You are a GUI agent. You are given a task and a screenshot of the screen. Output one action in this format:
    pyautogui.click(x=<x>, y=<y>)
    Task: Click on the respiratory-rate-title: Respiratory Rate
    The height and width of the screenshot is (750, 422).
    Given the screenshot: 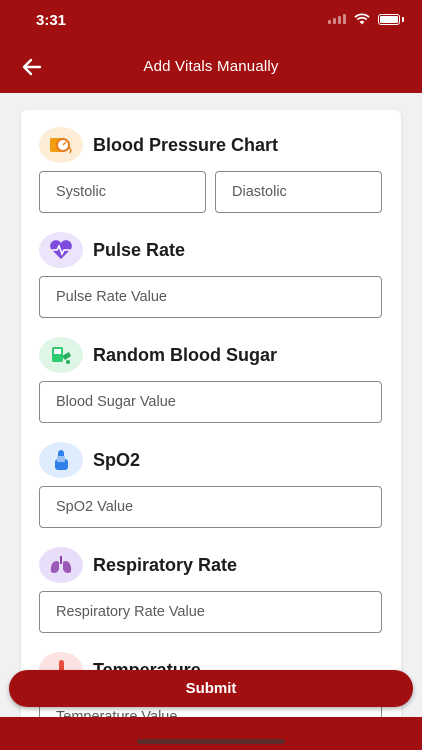 What is the action you would take?
    pyautogui.click(x=165, y=564)
    